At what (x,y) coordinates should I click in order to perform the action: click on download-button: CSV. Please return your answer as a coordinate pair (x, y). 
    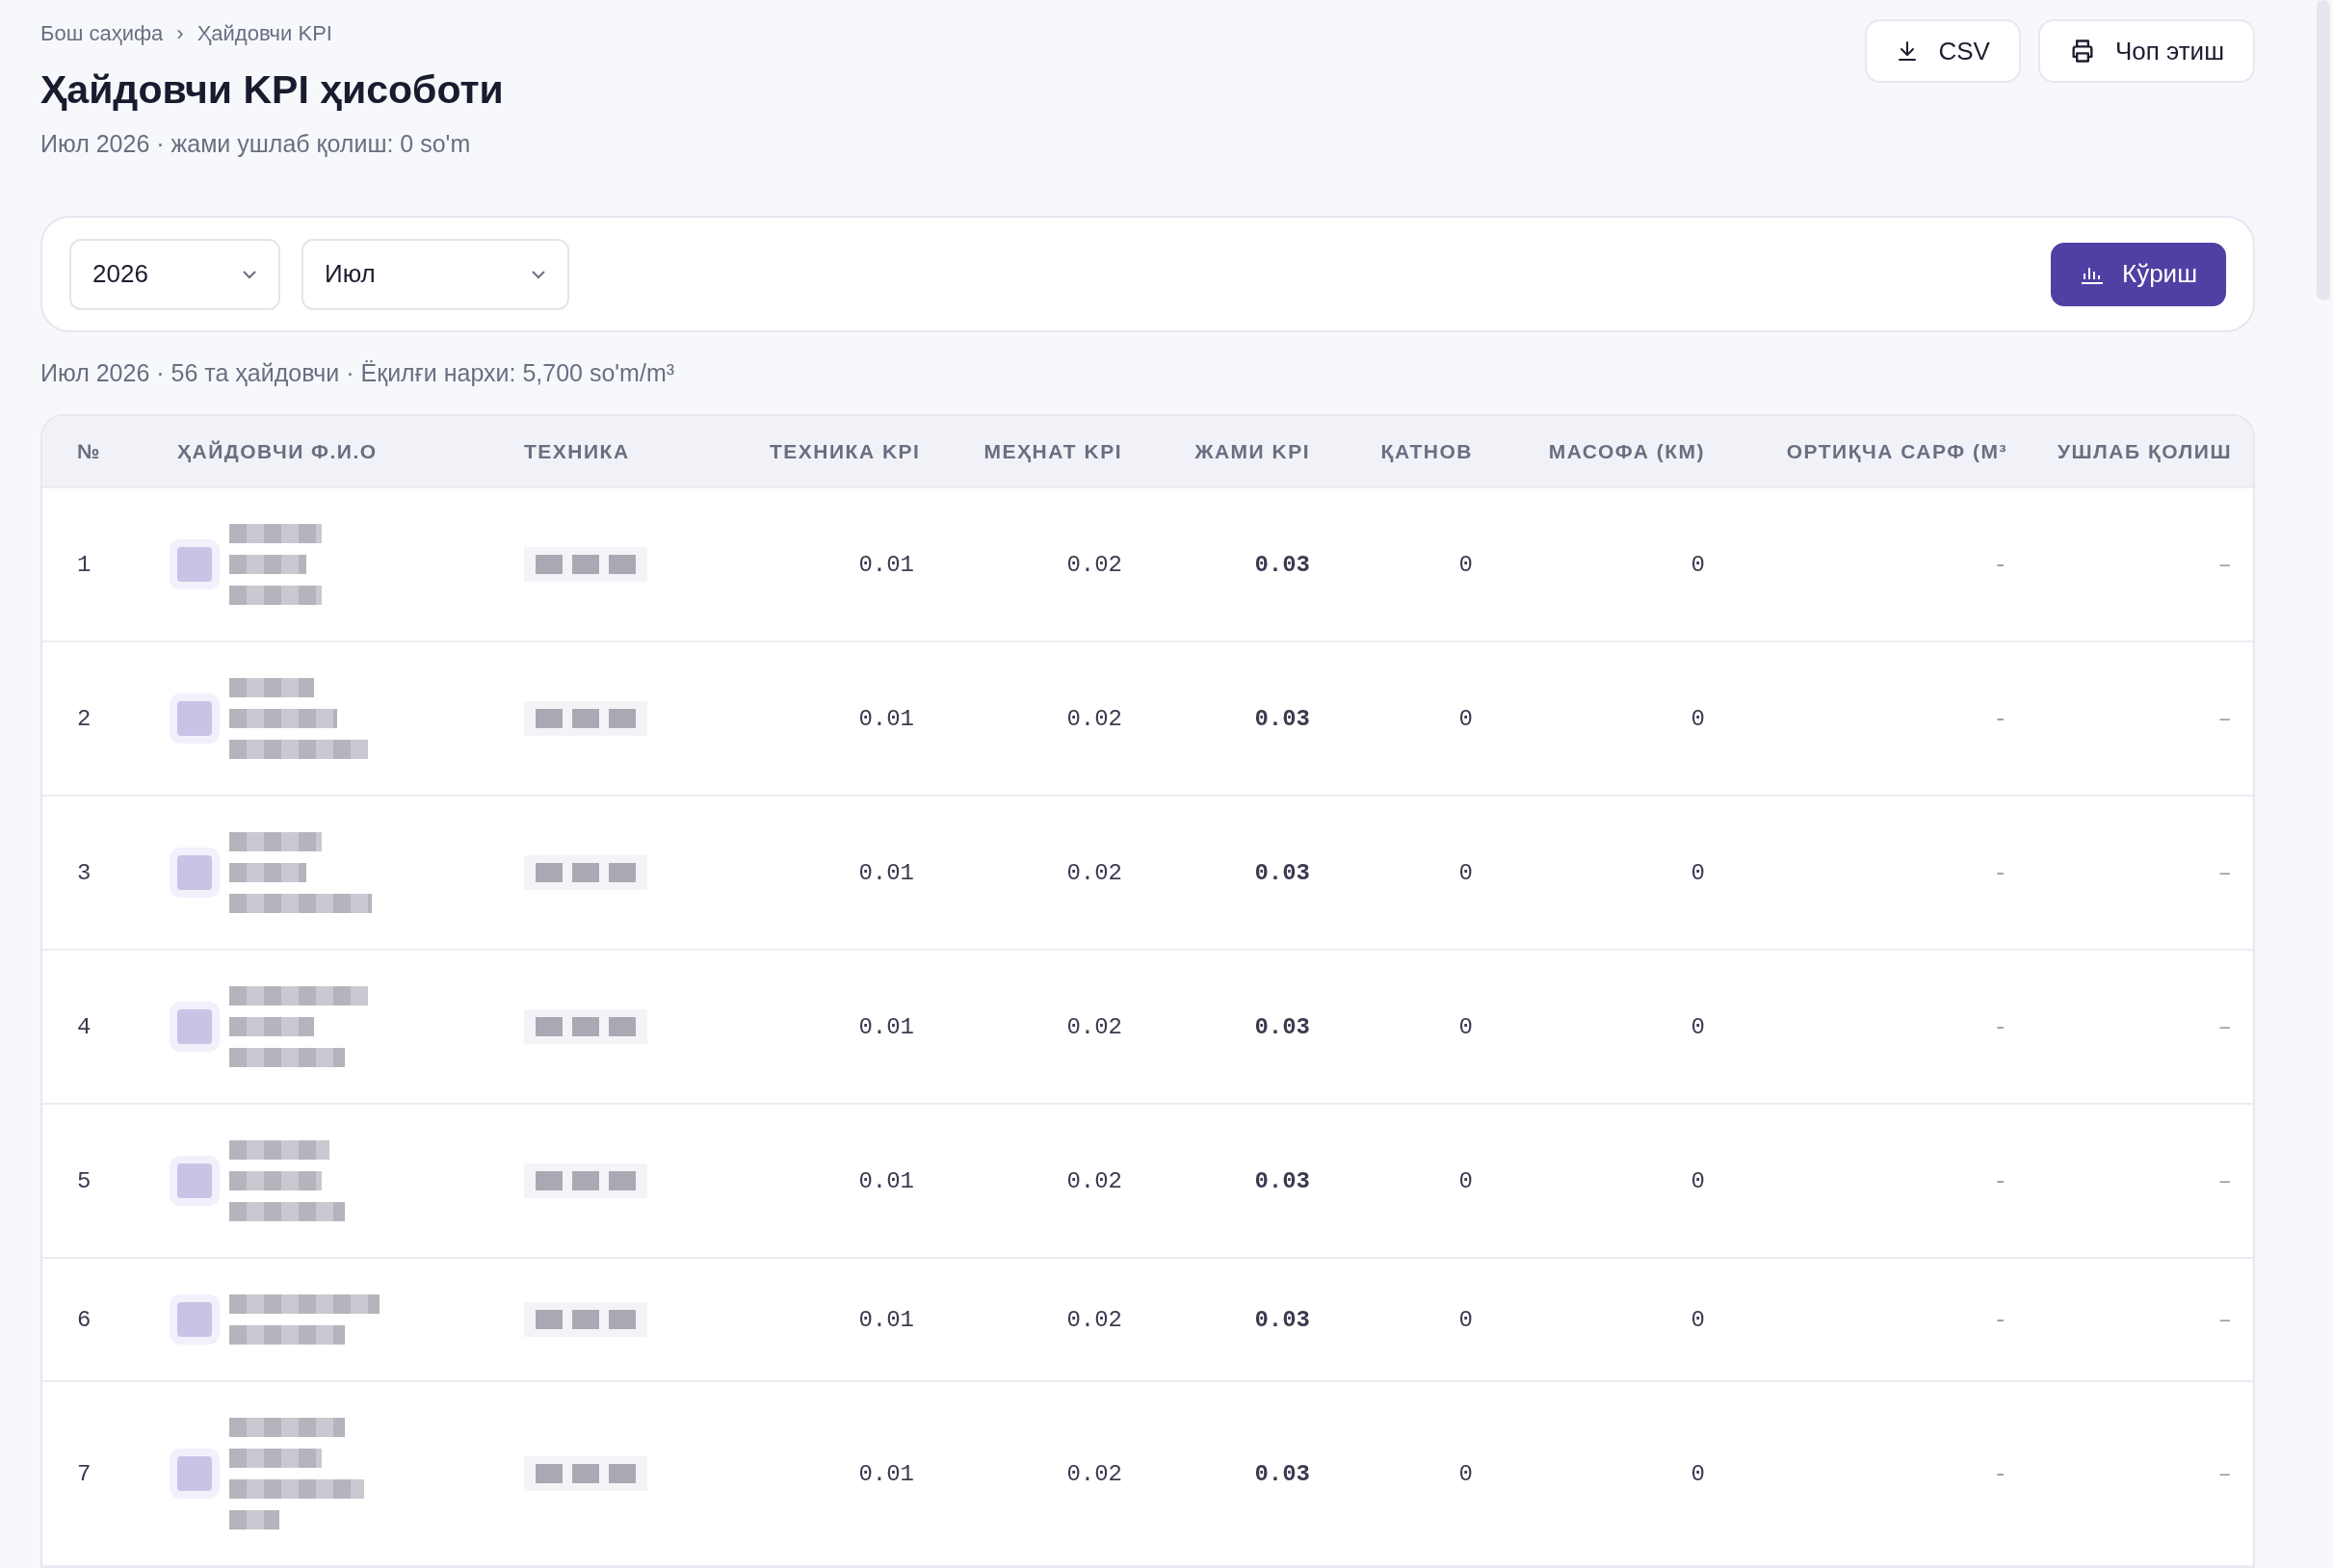
    Looking at the image, I should click on (1943, 51).